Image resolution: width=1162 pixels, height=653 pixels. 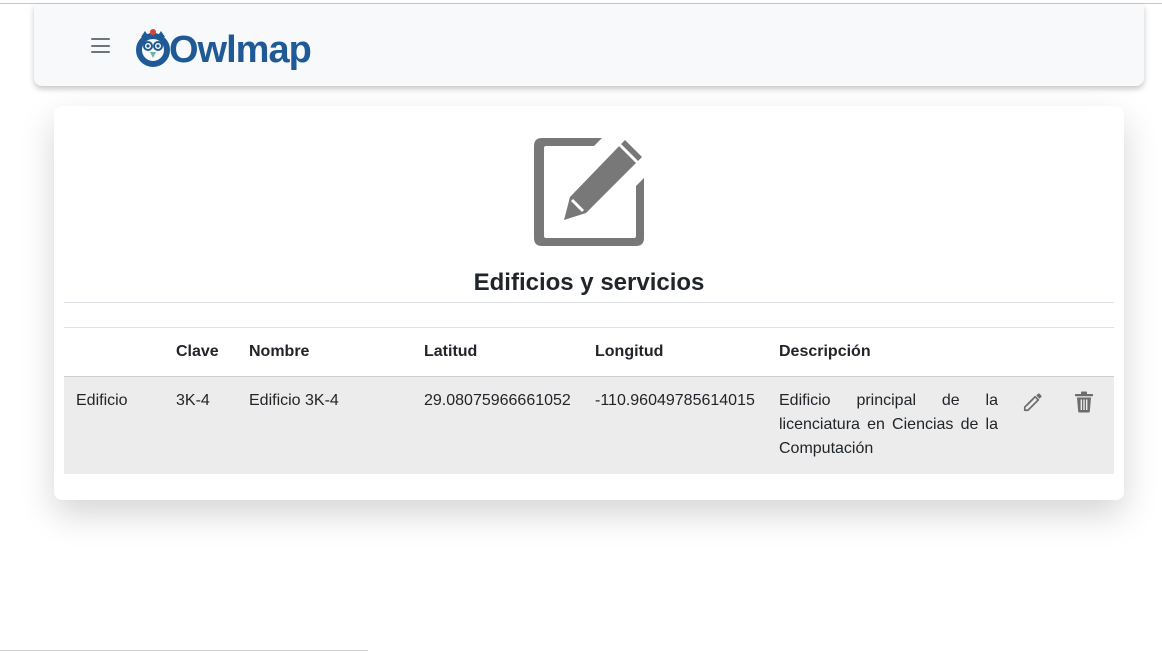 I want to click on edit-square-icon, so click(x=589, y=192).